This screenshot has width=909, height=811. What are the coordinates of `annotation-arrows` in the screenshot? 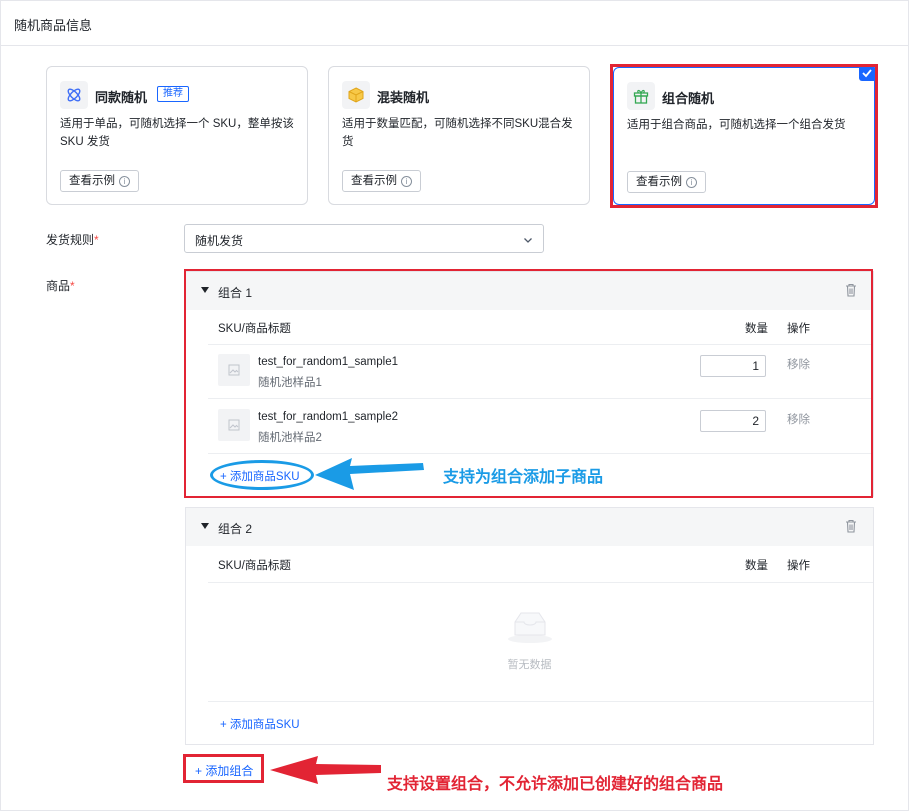 It's located at (347, 621).